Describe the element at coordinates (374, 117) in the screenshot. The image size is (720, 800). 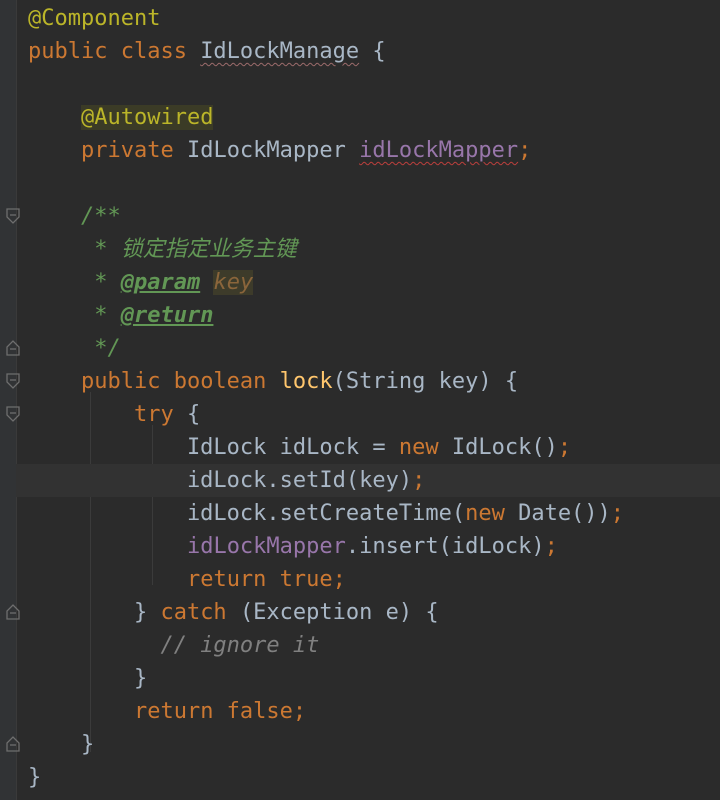
I see `code-line: @Autowired` at that location.